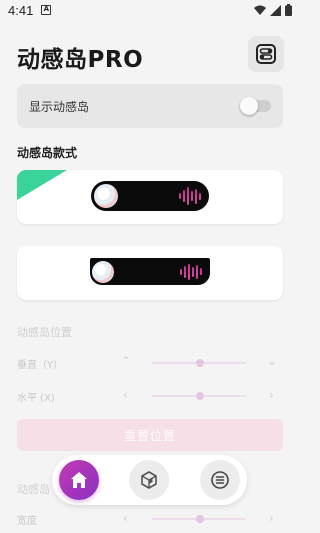 The height and width of the screenshot is (533, 320). I want to click on show-island-row: 显示动感岛, so click(150, 106).